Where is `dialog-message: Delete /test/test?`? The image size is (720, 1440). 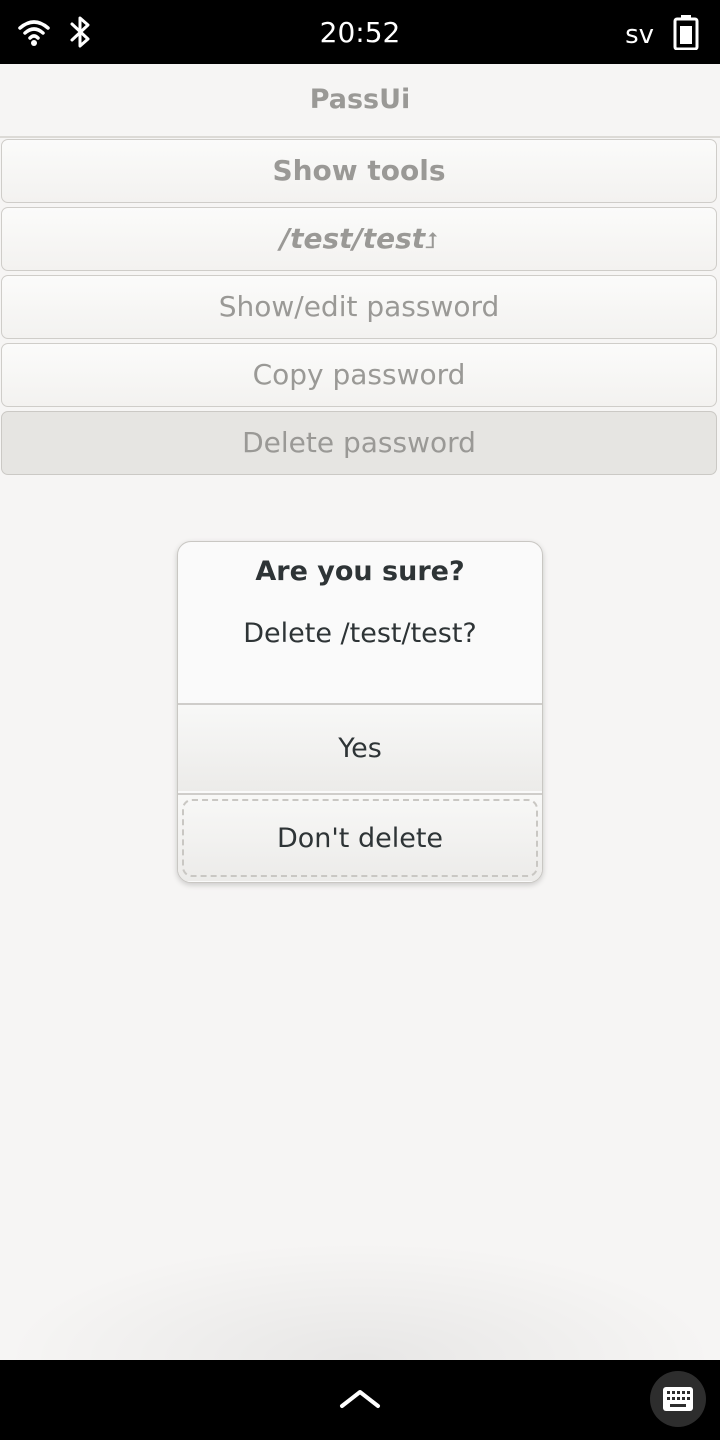 dialog-message: Delete /test/test? is located at coordinates (360, 633).